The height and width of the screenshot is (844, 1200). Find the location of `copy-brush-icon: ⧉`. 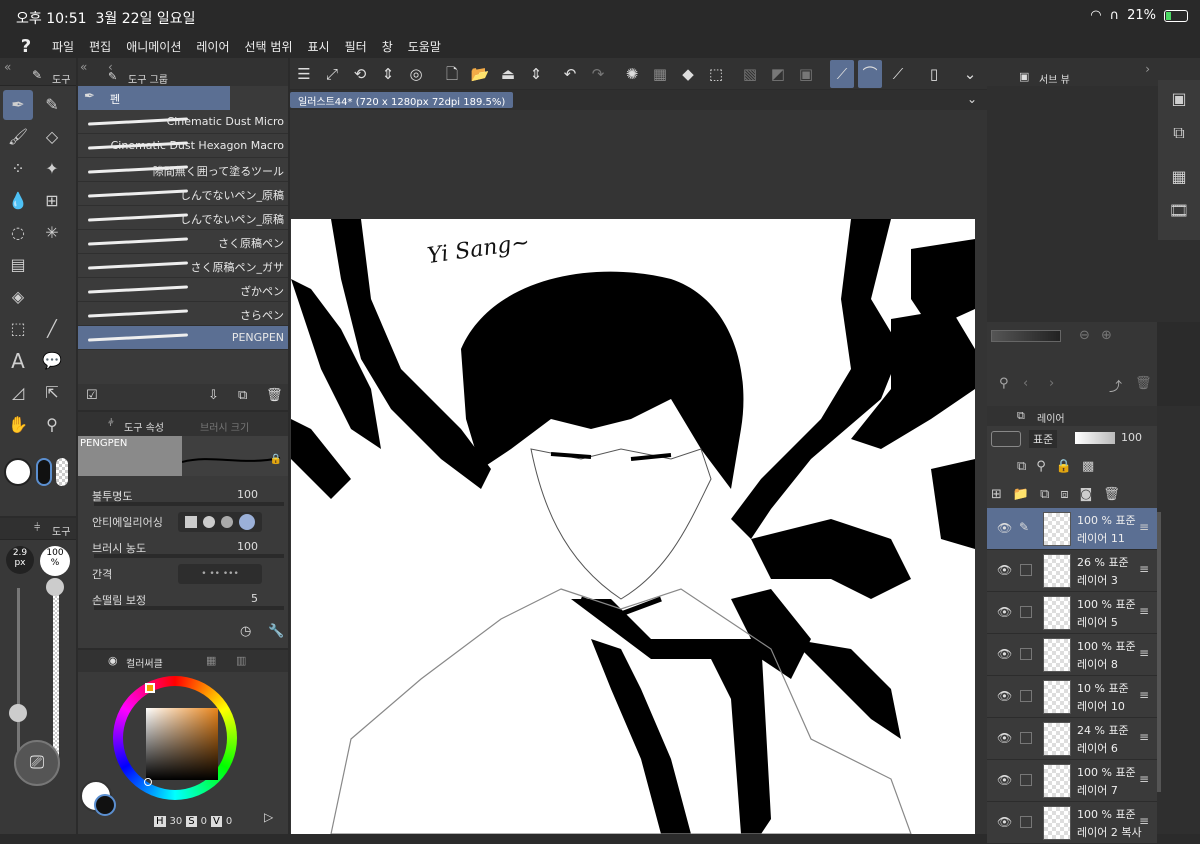

copy-brush-icon: ⧉ is located at coordinates (242, 395).